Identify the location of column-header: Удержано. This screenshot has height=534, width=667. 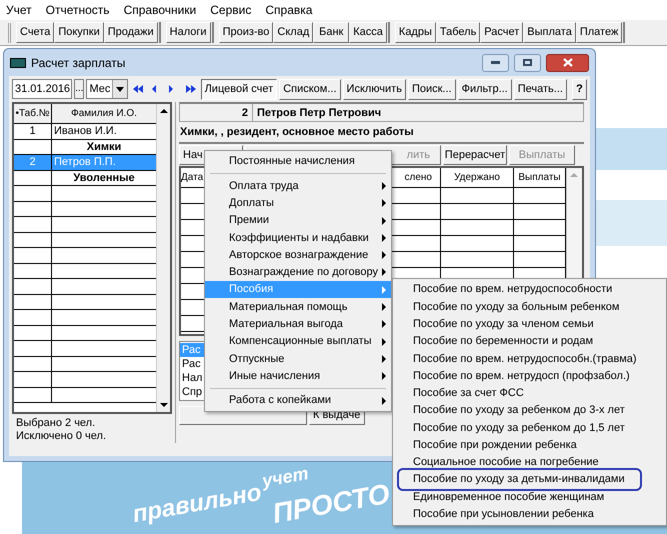
(477, 177).